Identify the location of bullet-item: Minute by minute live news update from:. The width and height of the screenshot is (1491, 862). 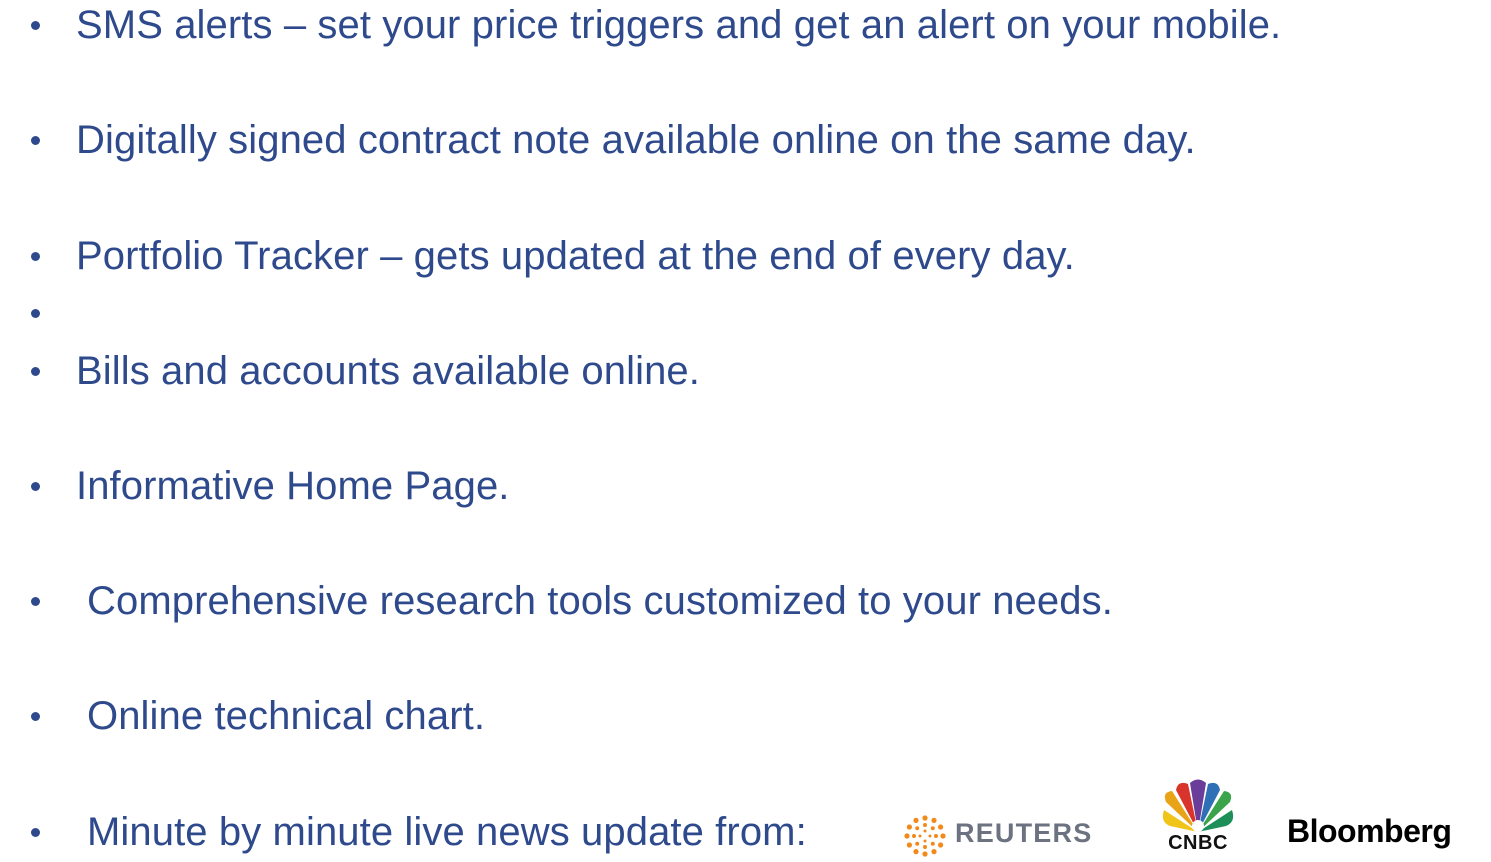
(745, 832).